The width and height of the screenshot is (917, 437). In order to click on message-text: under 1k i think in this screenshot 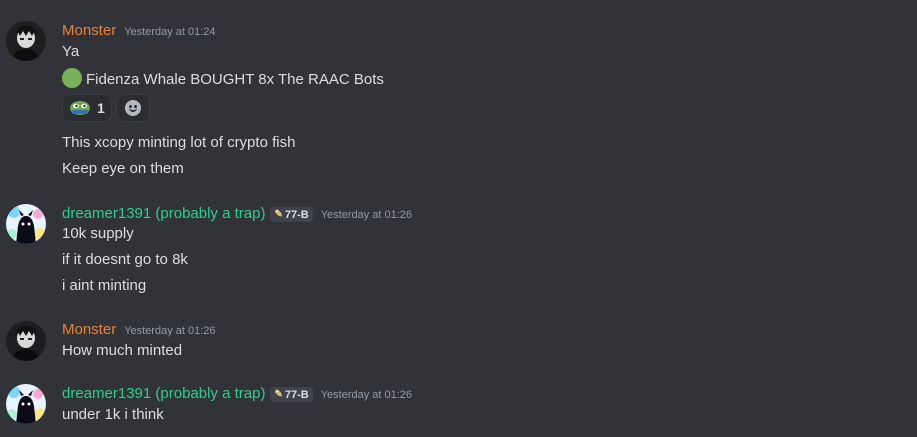, I will do `click(113, 414)`.